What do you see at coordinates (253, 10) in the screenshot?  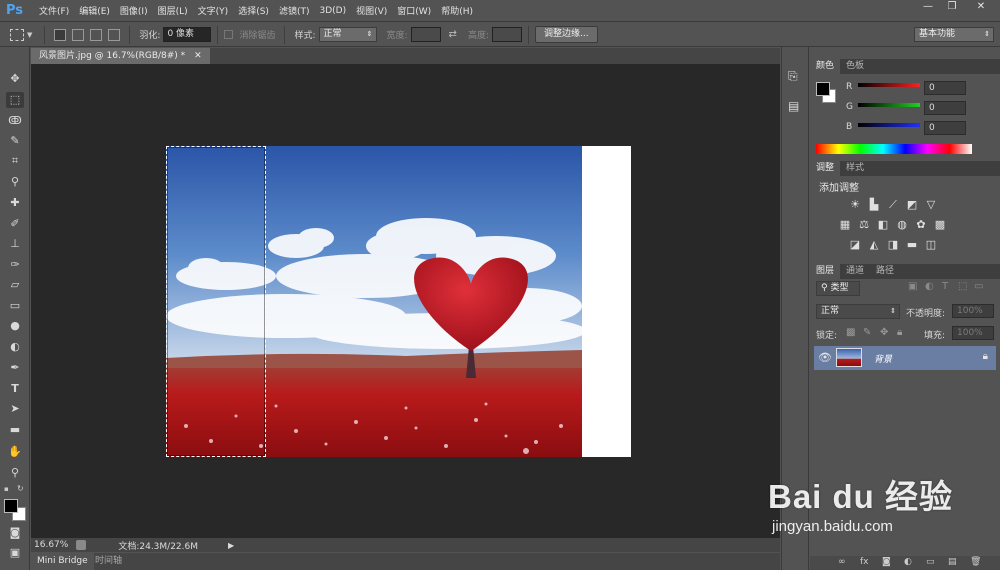 I see `menu-select: 选择(S)` at bounding box center [253, 10].